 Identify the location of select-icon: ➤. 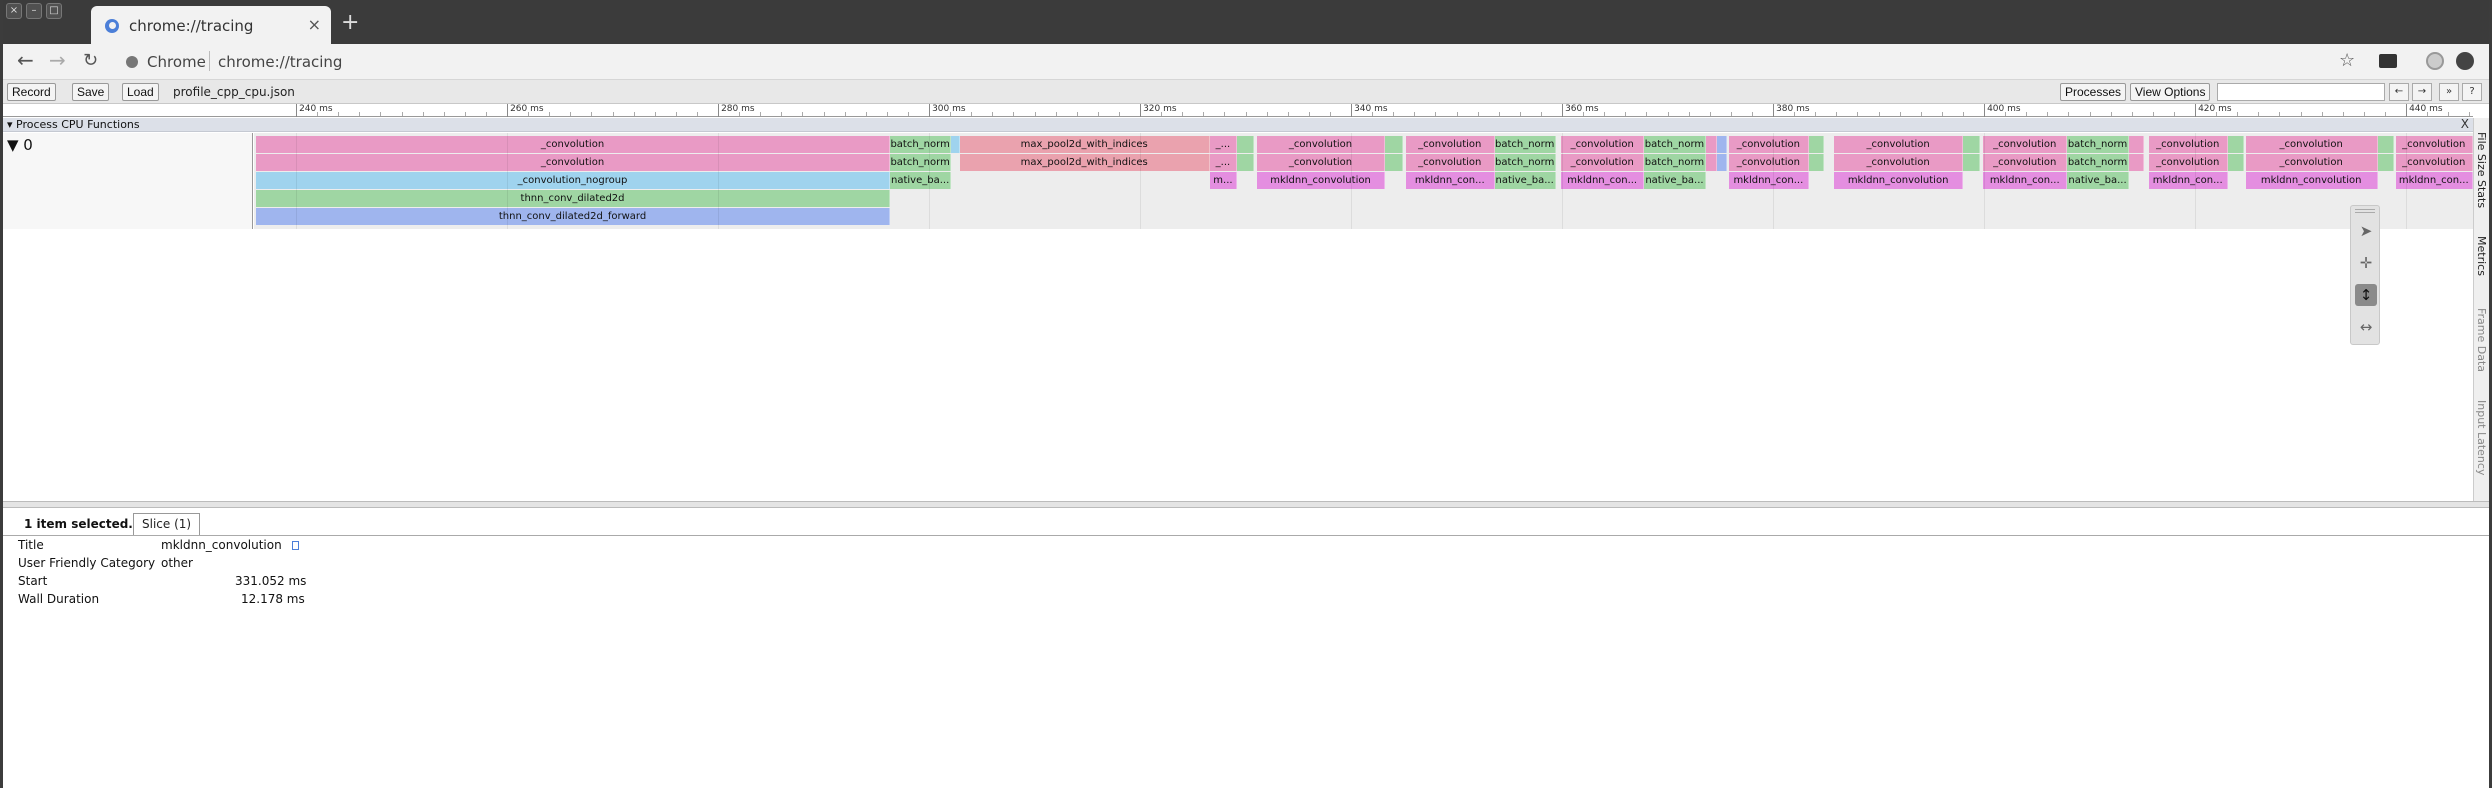
(2366, 231).